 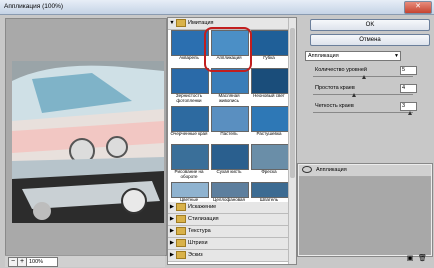 What do you see at coordinates (323, 56) in the screenshot?
I see `filter-select-value: Аппликация` at bounding box center [323, 56].